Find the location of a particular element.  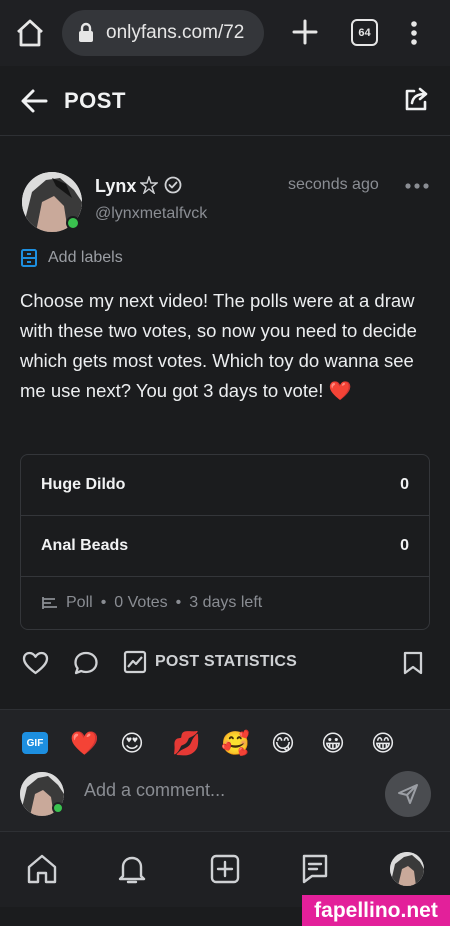

add-labels-label: Add labels is located at coordinates (85, 257).